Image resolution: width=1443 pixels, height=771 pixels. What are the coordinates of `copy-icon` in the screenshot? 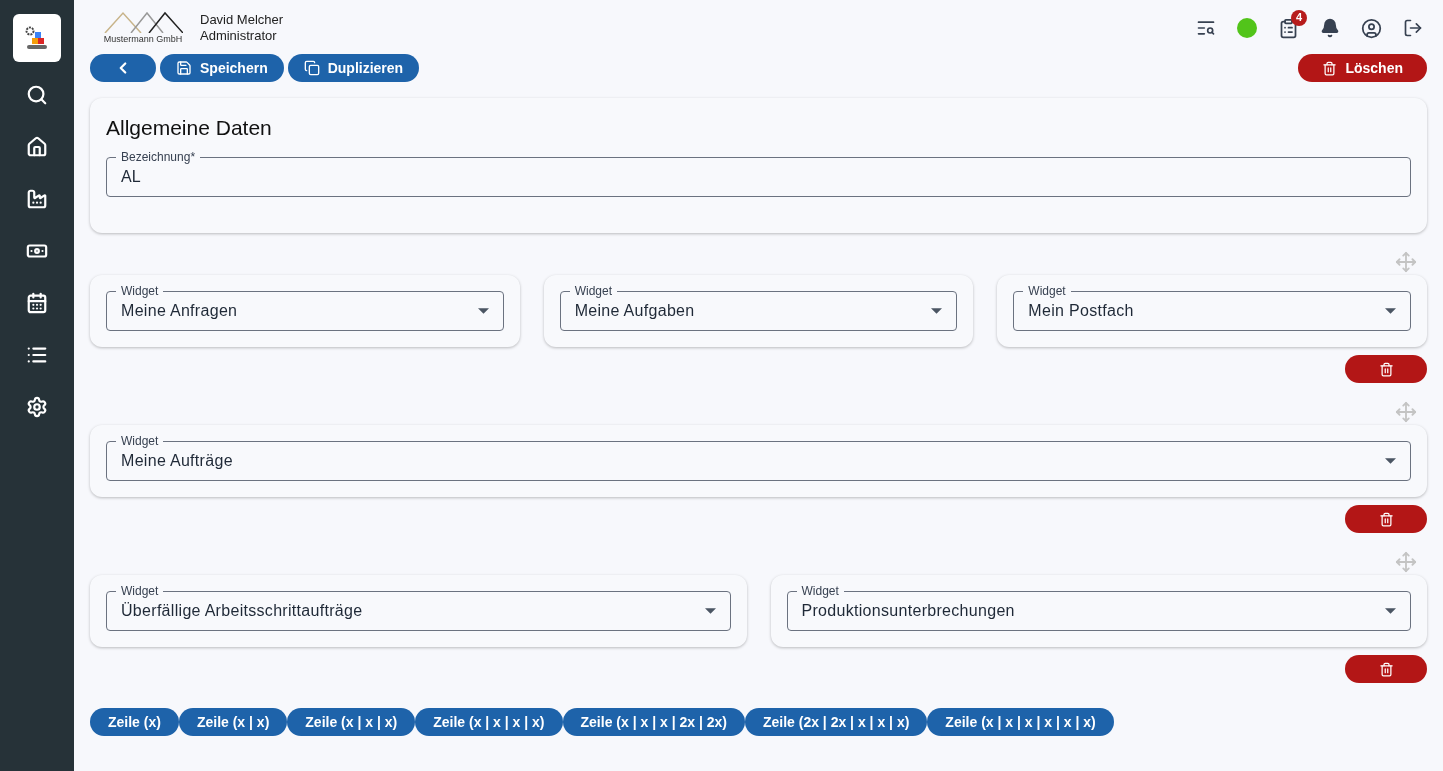 It's located at (311, 68).